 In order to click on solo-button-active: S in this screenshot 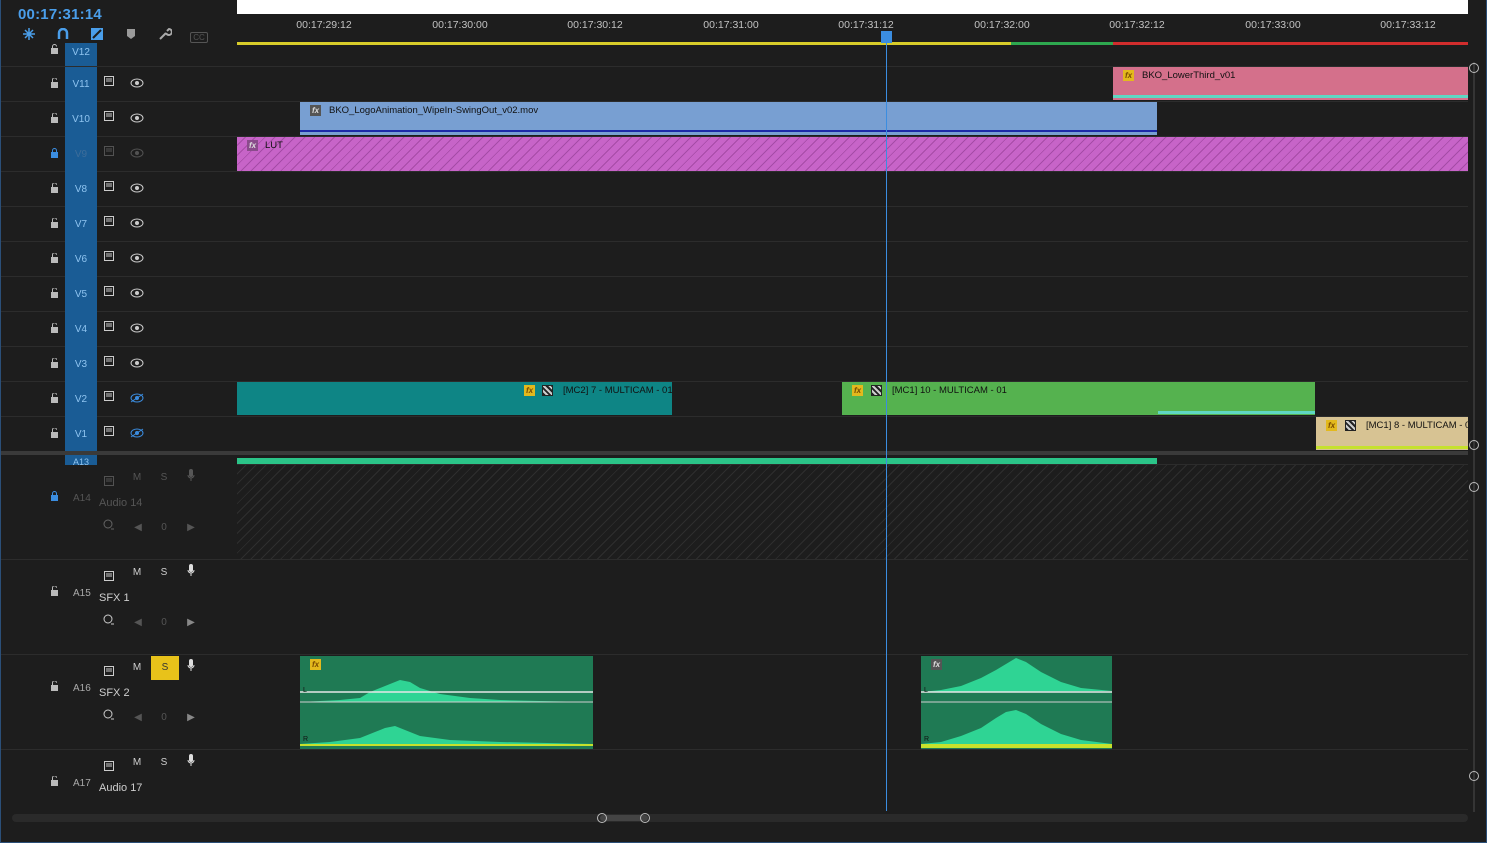, I will do `click(165, 668)`.